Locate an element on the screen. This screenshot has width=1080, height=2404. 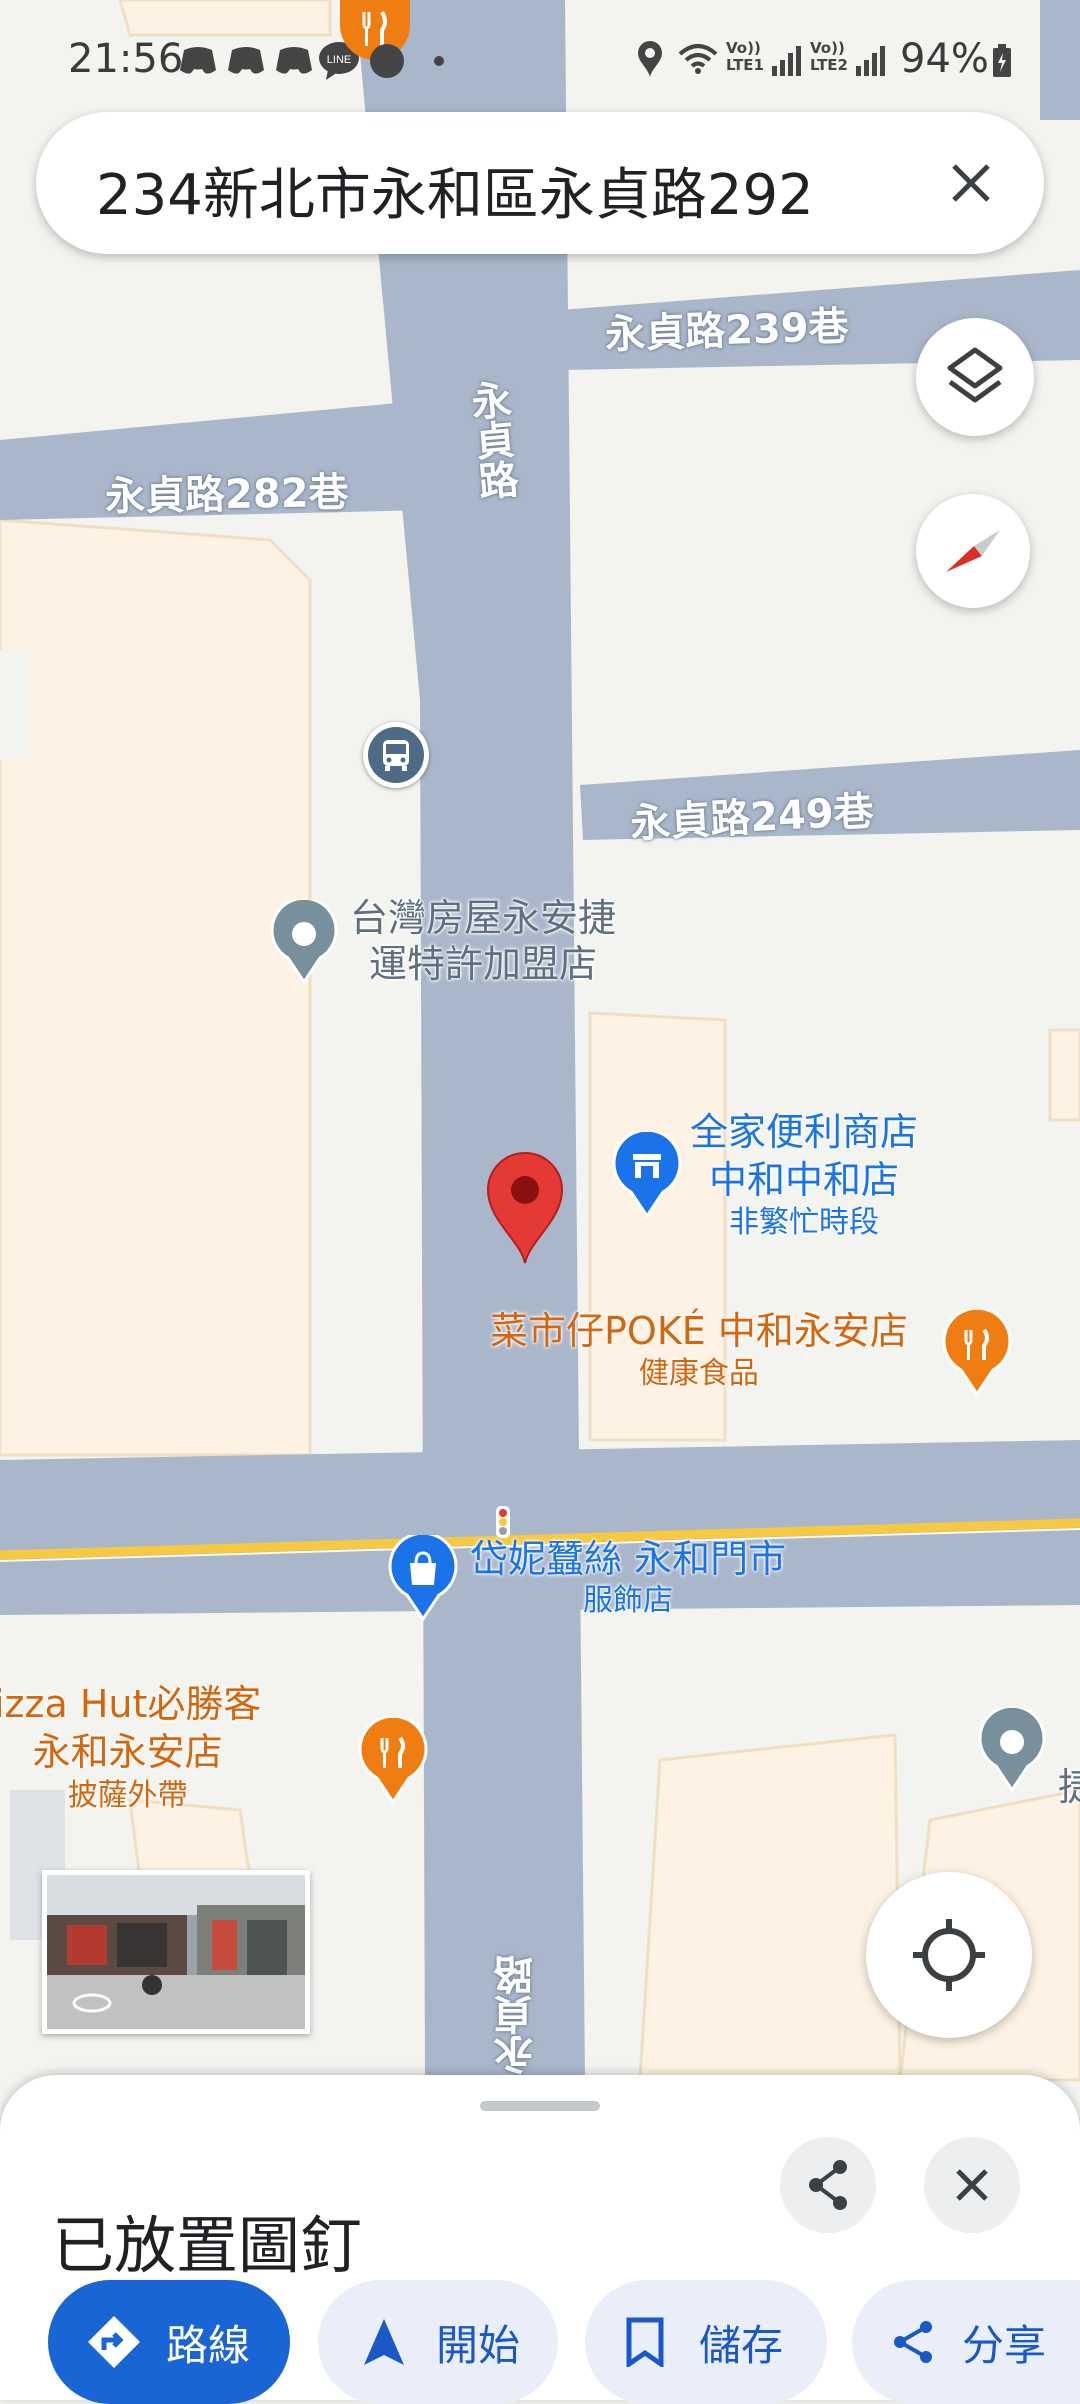
poi-label-shop: 岱妮蠶絲 永和門市 服飾店 is located at coordinates (628, 1578).